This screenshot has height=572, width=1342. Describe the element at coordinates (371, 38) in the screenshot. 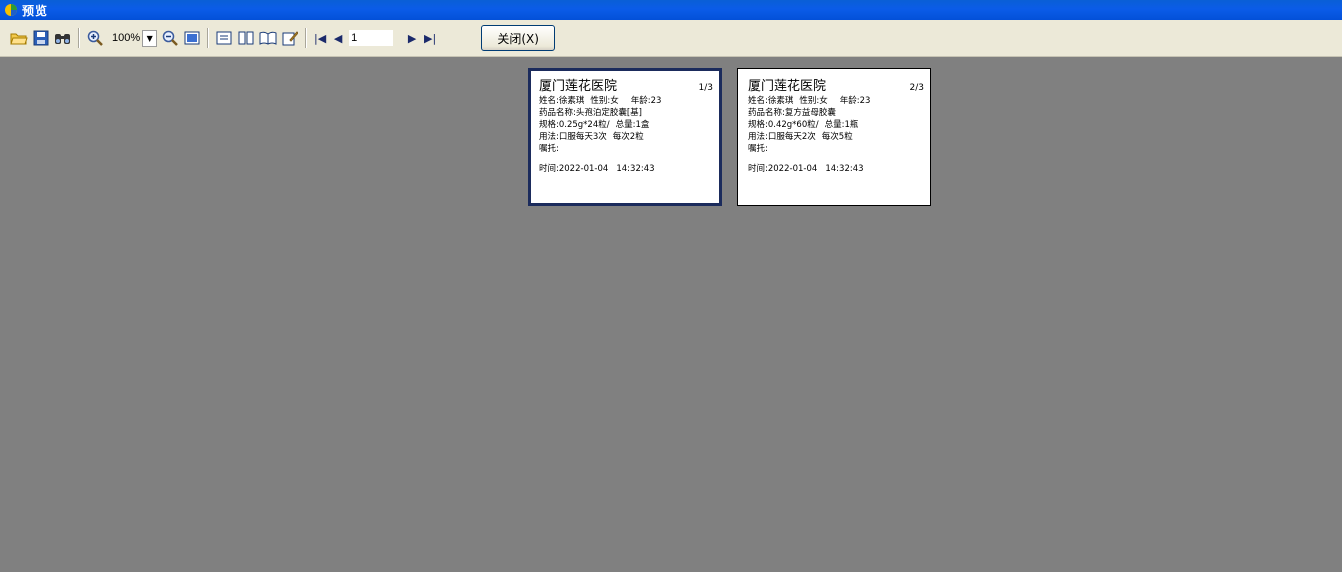

I see `page-number-input` at that location.